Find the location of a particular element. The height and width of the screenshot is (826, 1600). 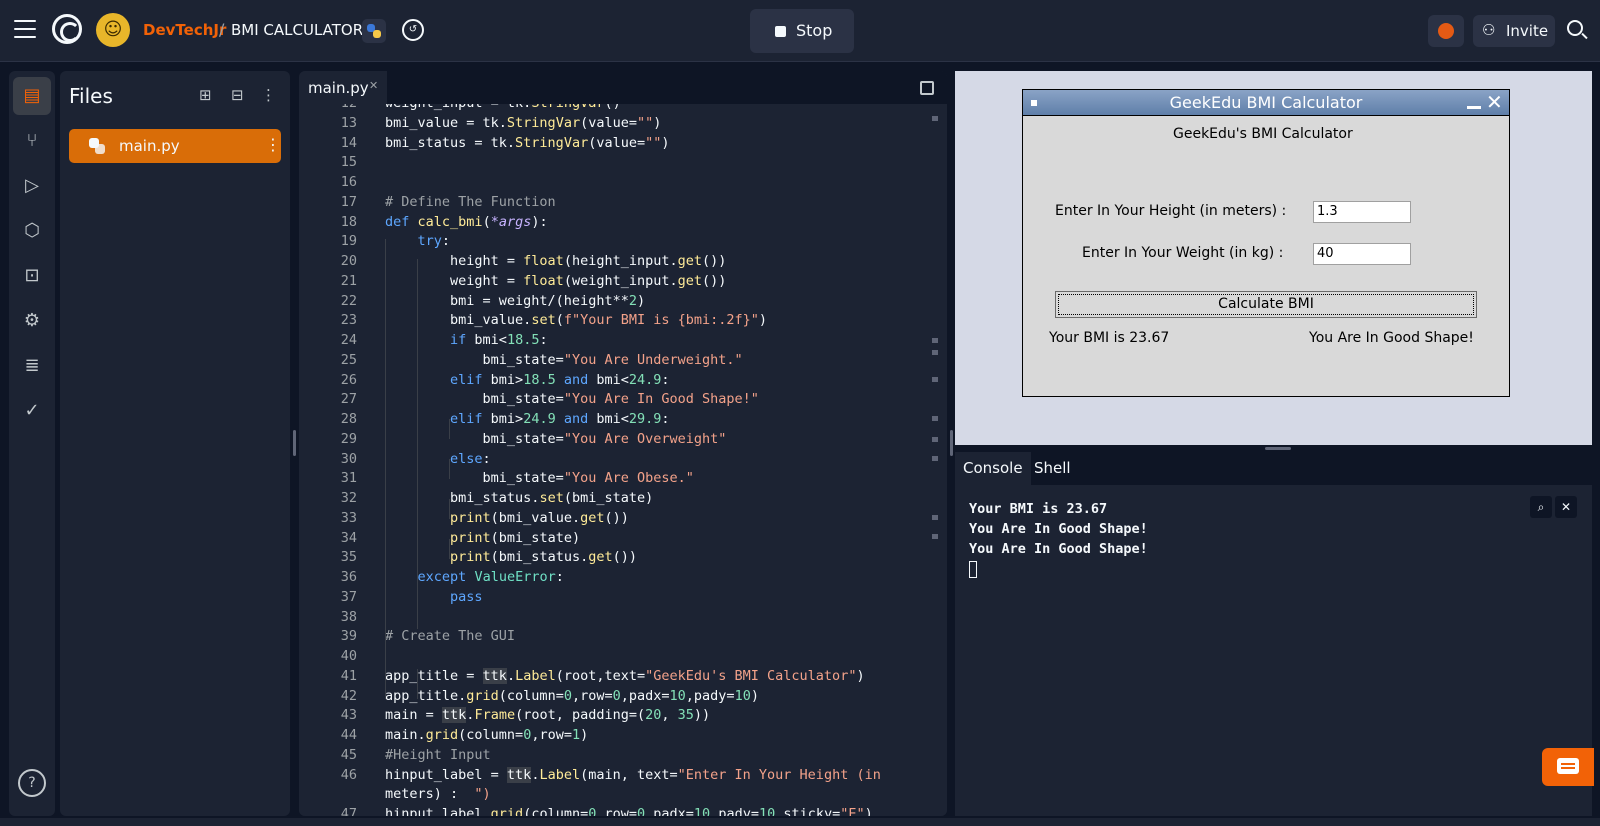

code-line: 16 is located at coordinates (614, 183).